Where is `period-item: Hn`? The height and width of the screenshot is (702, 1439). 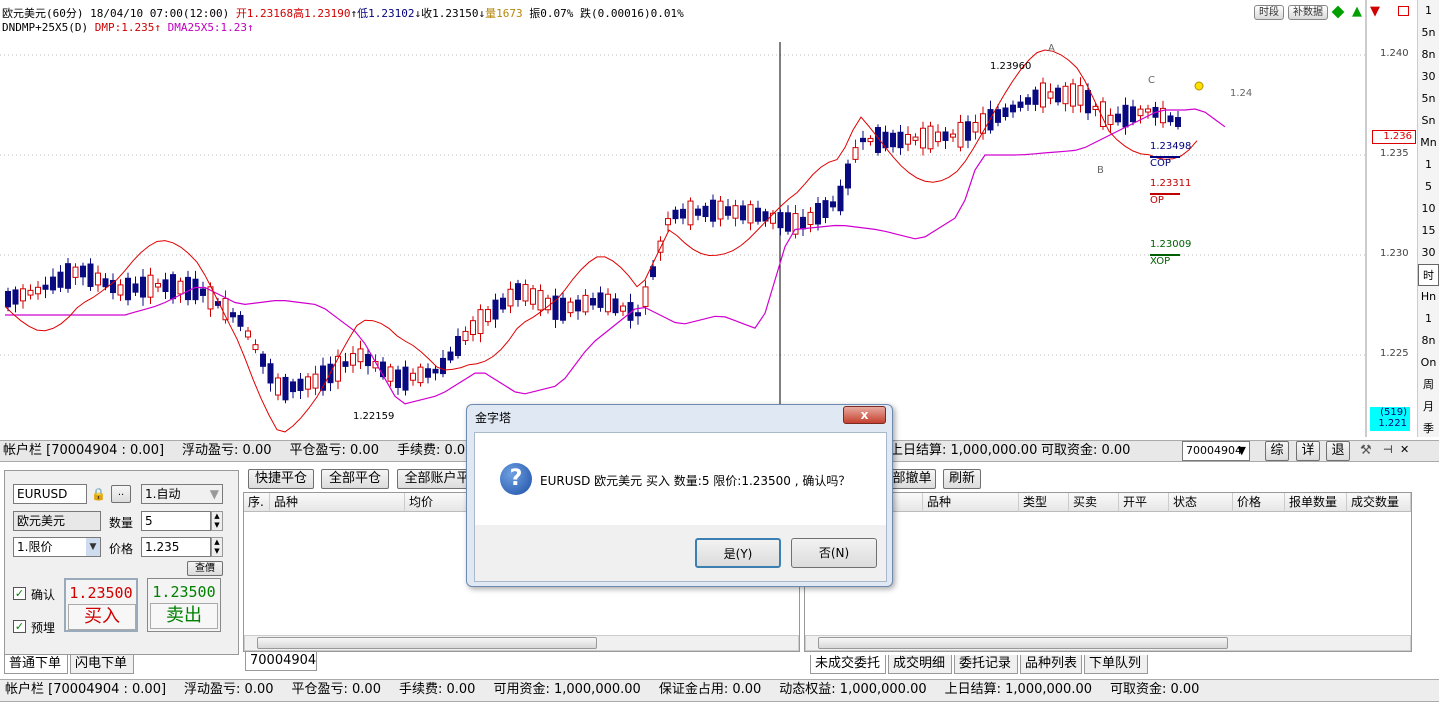
period-item: Hn is located at coordinates (1428, 297).